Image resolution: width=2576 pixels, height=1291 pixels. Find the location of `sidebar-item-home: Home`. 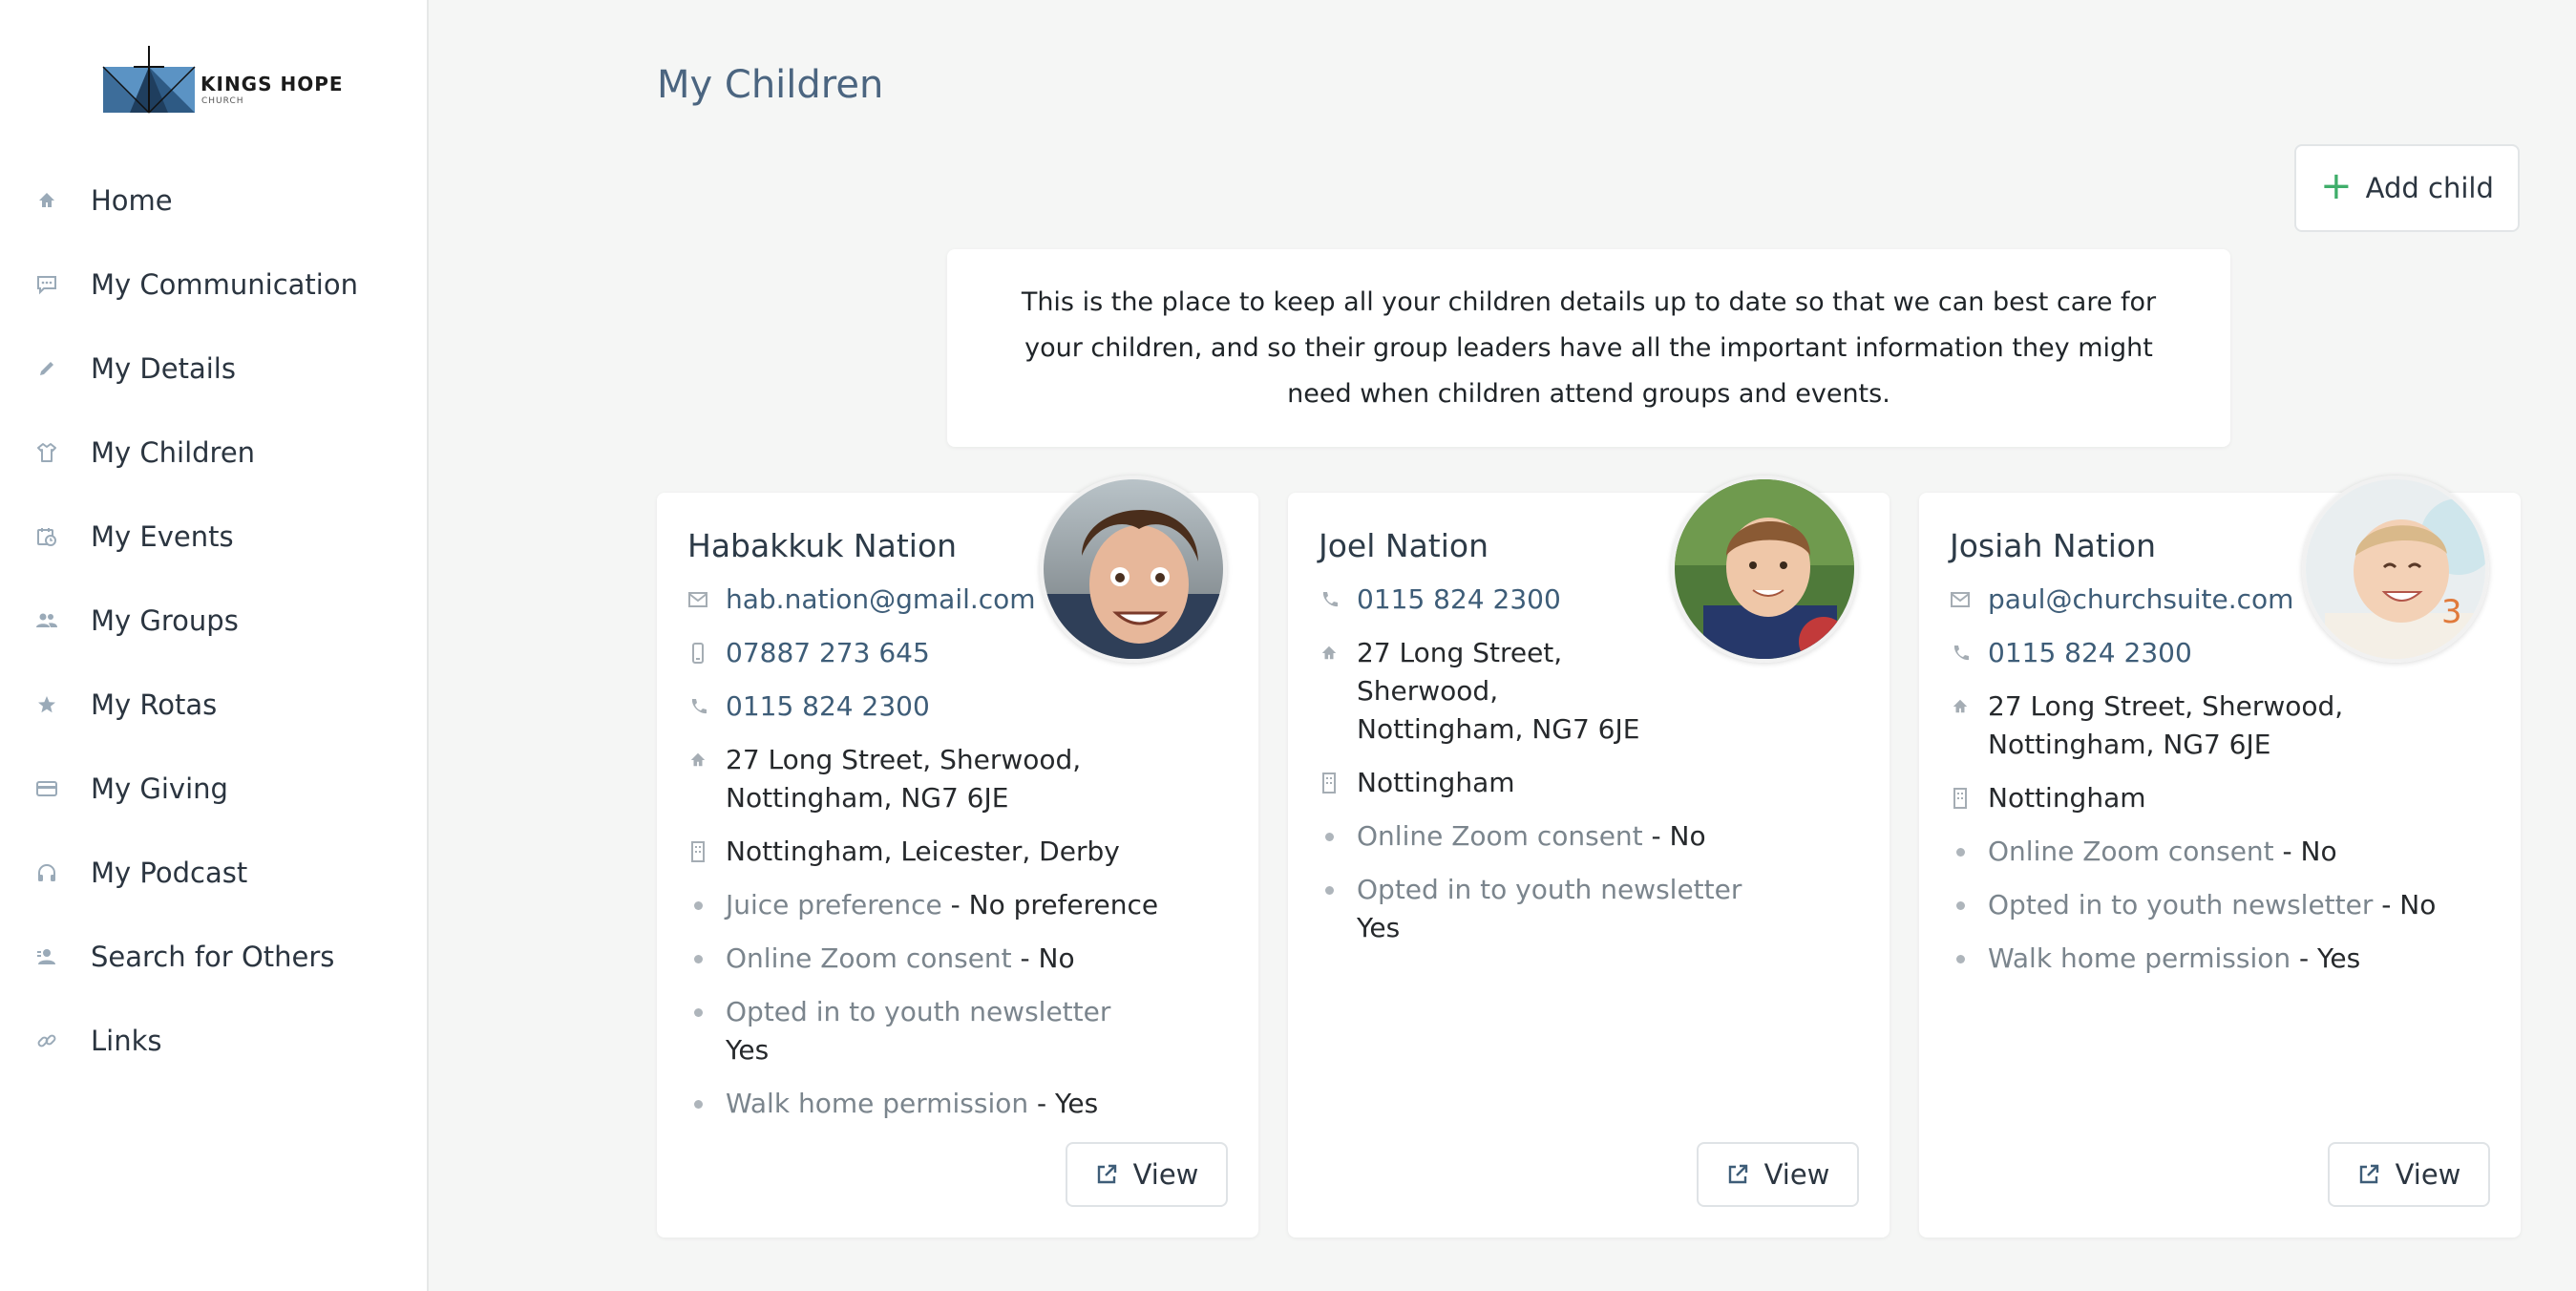

sidebar-item-home: Home is located at coordinates (214, 201).